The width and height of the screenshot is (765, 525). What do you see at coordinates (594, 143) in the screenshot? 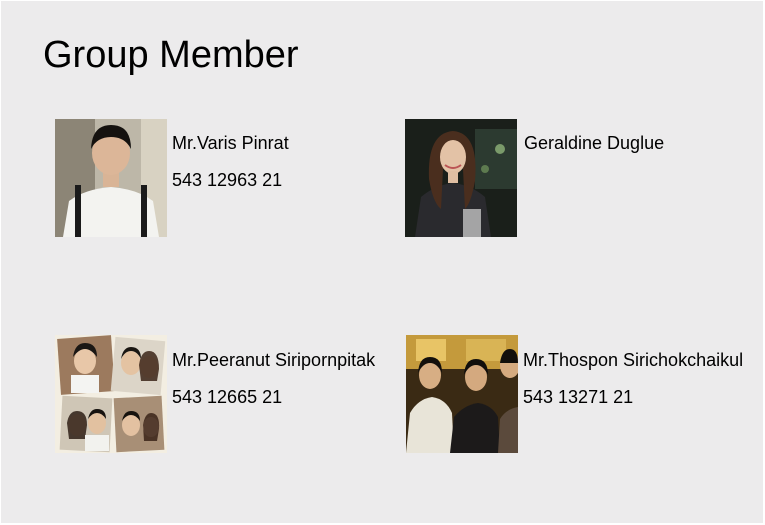
I see `member-name: Geraldine Duglue` at bounding box center [594, 143].